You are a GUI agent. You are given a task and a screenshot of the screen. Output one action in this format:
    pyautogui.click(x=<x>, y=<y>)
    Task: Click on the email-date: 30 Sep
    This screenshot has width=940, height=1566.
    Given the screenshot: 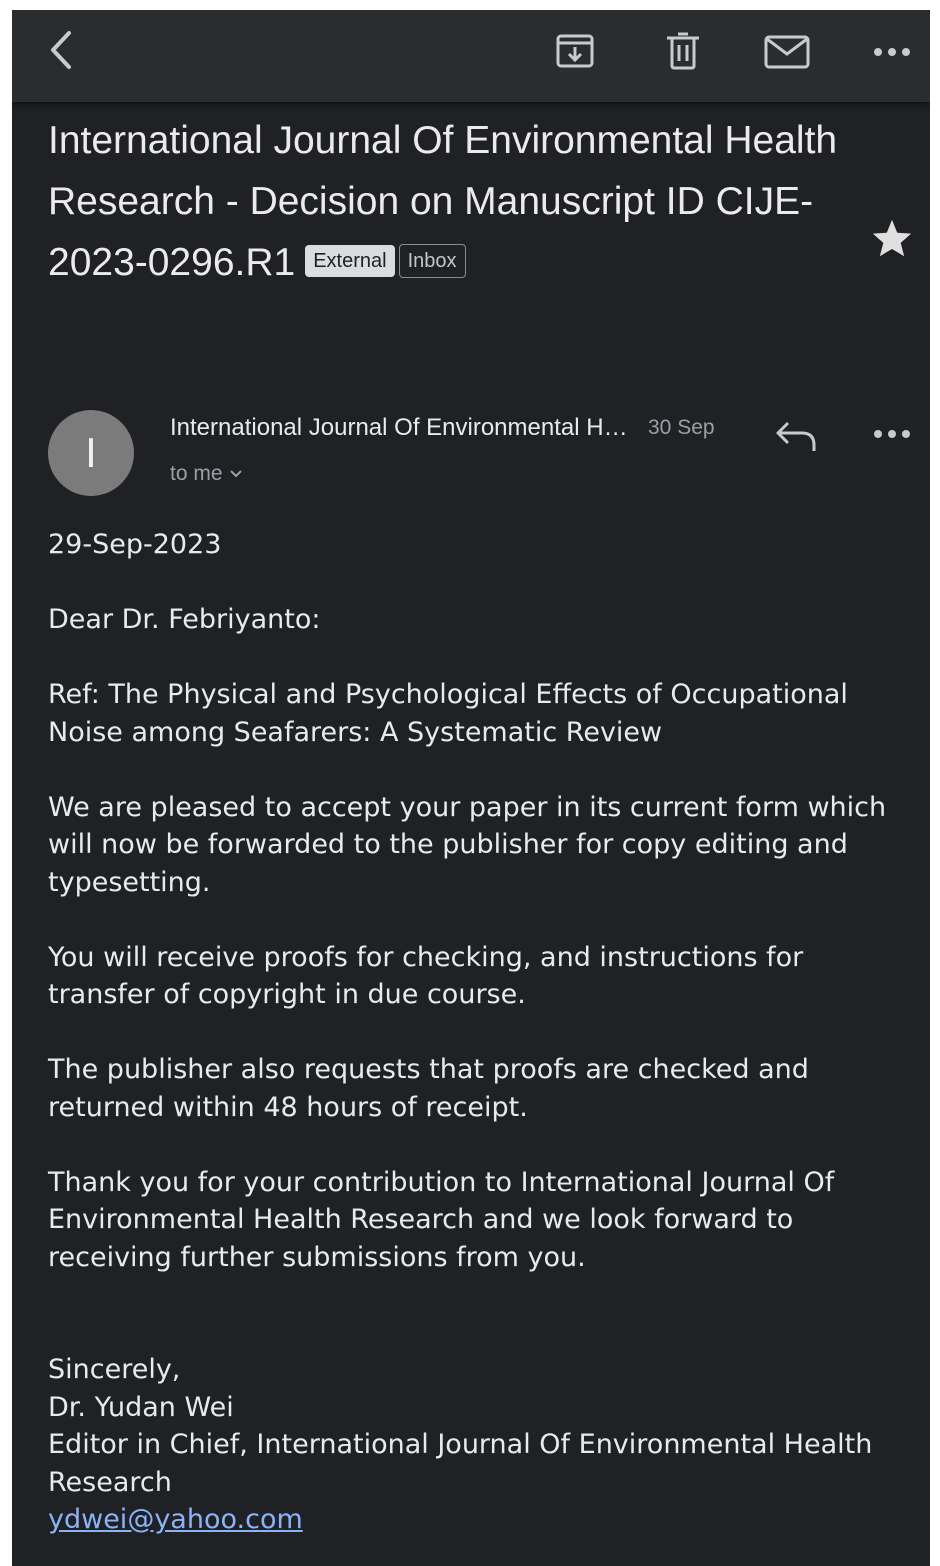 What is the action you would take?
    pyautogui.click(x=681, y=427)
    